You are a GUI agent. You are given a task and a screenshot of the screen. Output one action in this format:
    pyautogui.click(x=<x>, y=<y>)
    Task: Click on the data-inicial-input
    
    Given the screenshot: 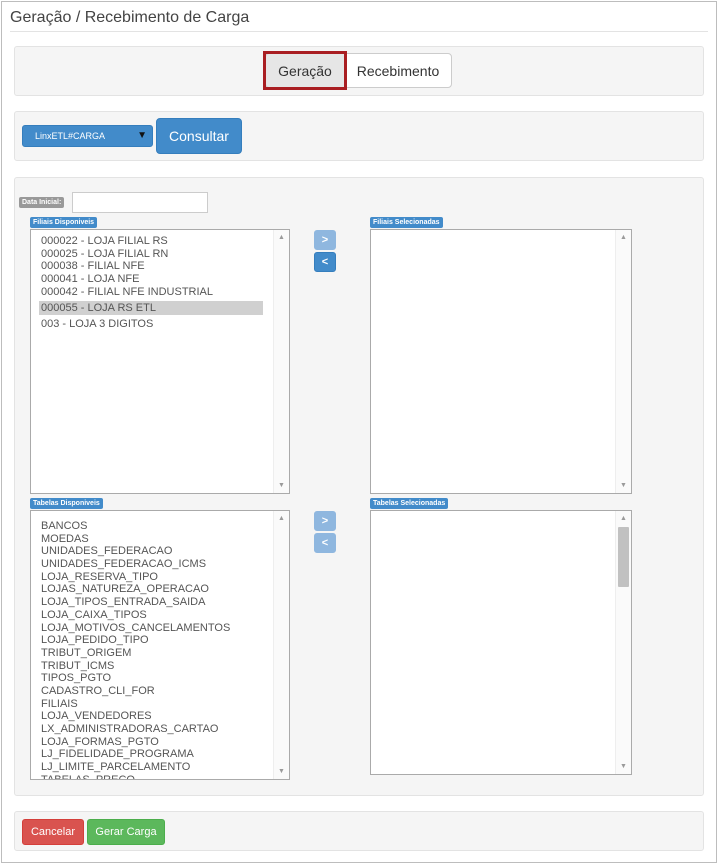 What is the action you would take?
    pyautogui.click(x=140, y=202)
    